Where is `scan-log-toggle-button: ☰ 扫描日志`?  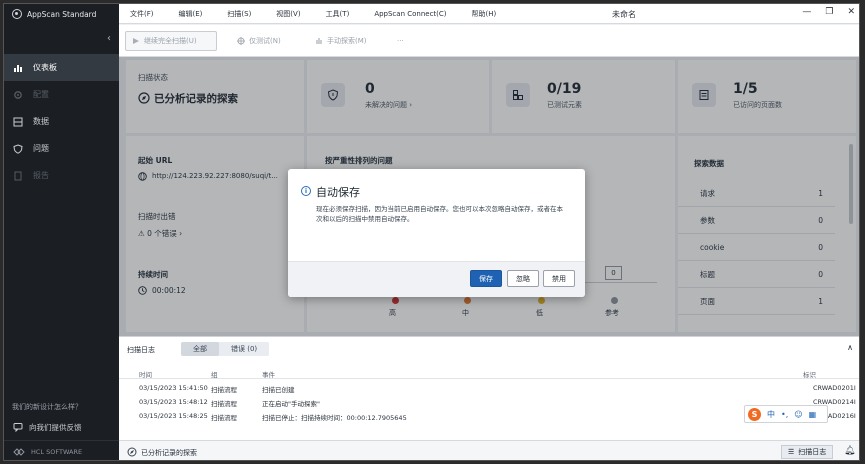
scan-log-toggle-button: ☰ 扫描日志 is located at coordinates (807, 452).